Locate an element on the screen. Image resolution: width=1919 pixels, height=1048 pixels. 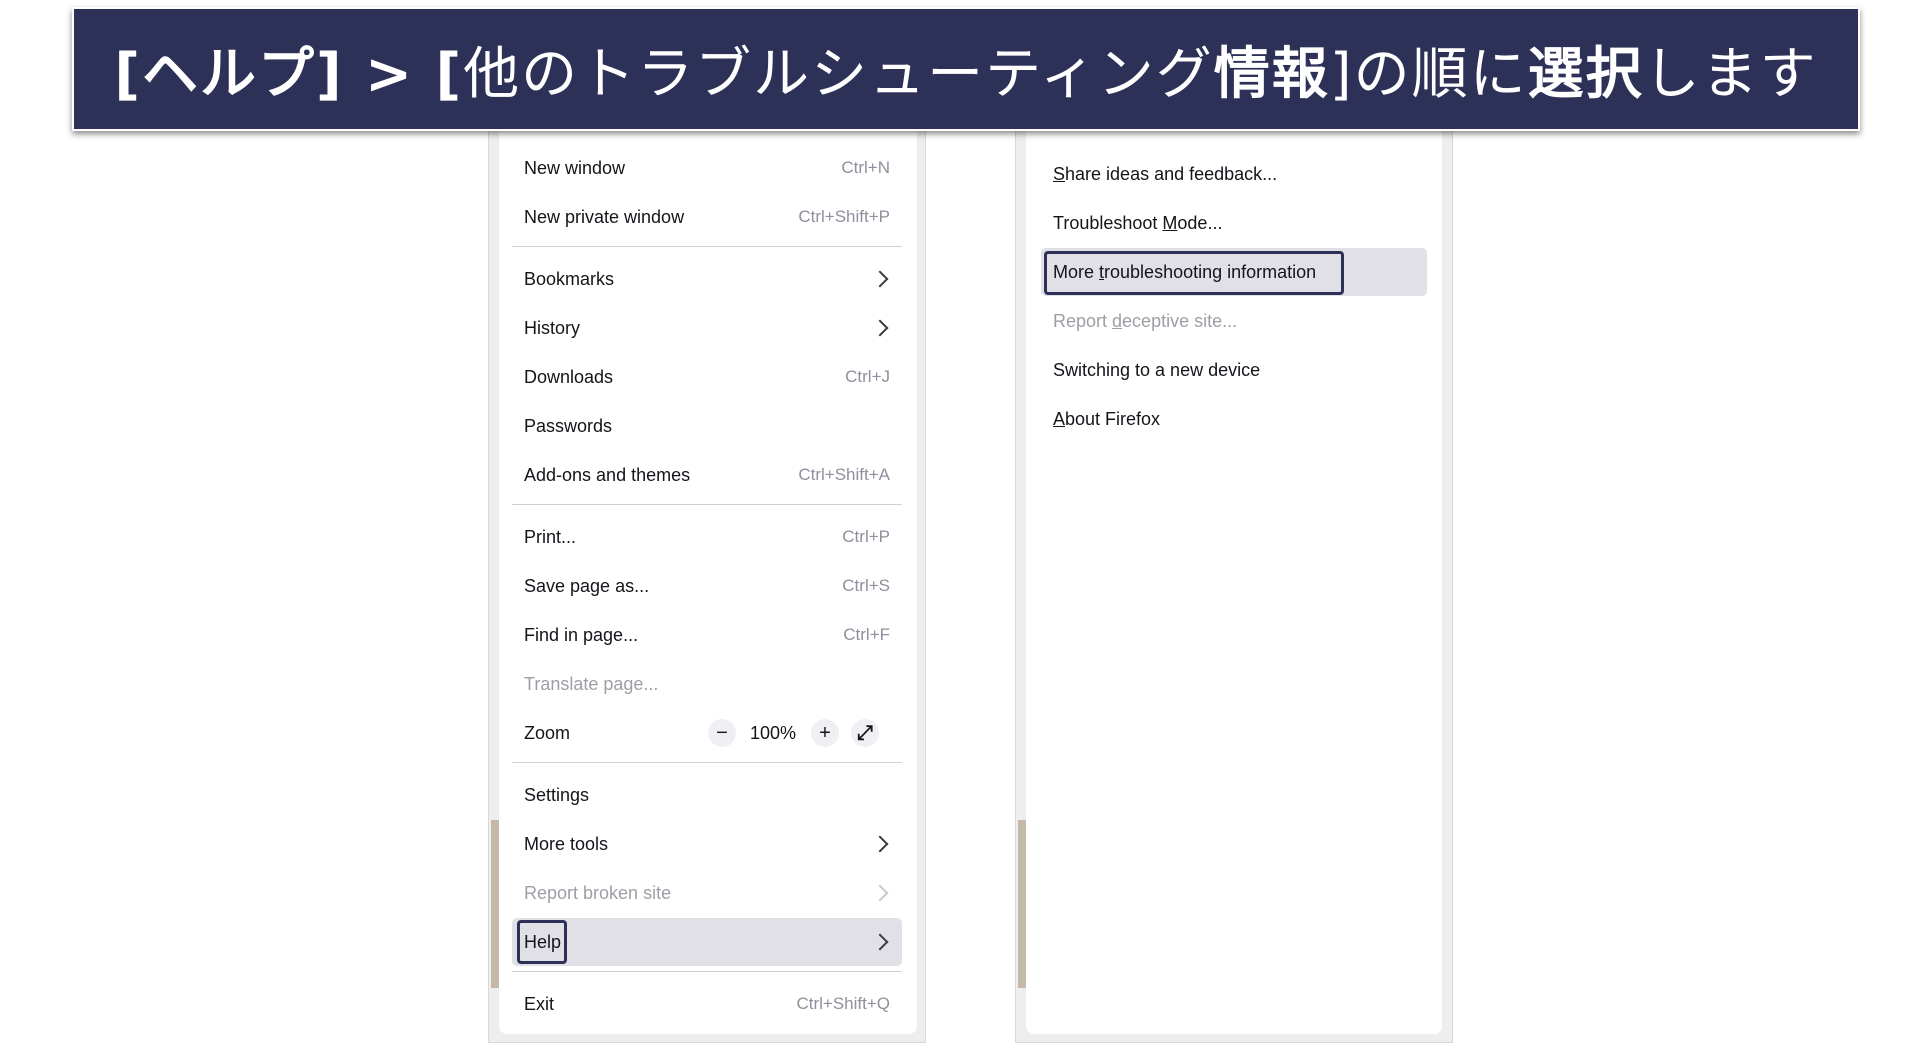
menu-item-settings: Settings is located at coordinates (707, 795).